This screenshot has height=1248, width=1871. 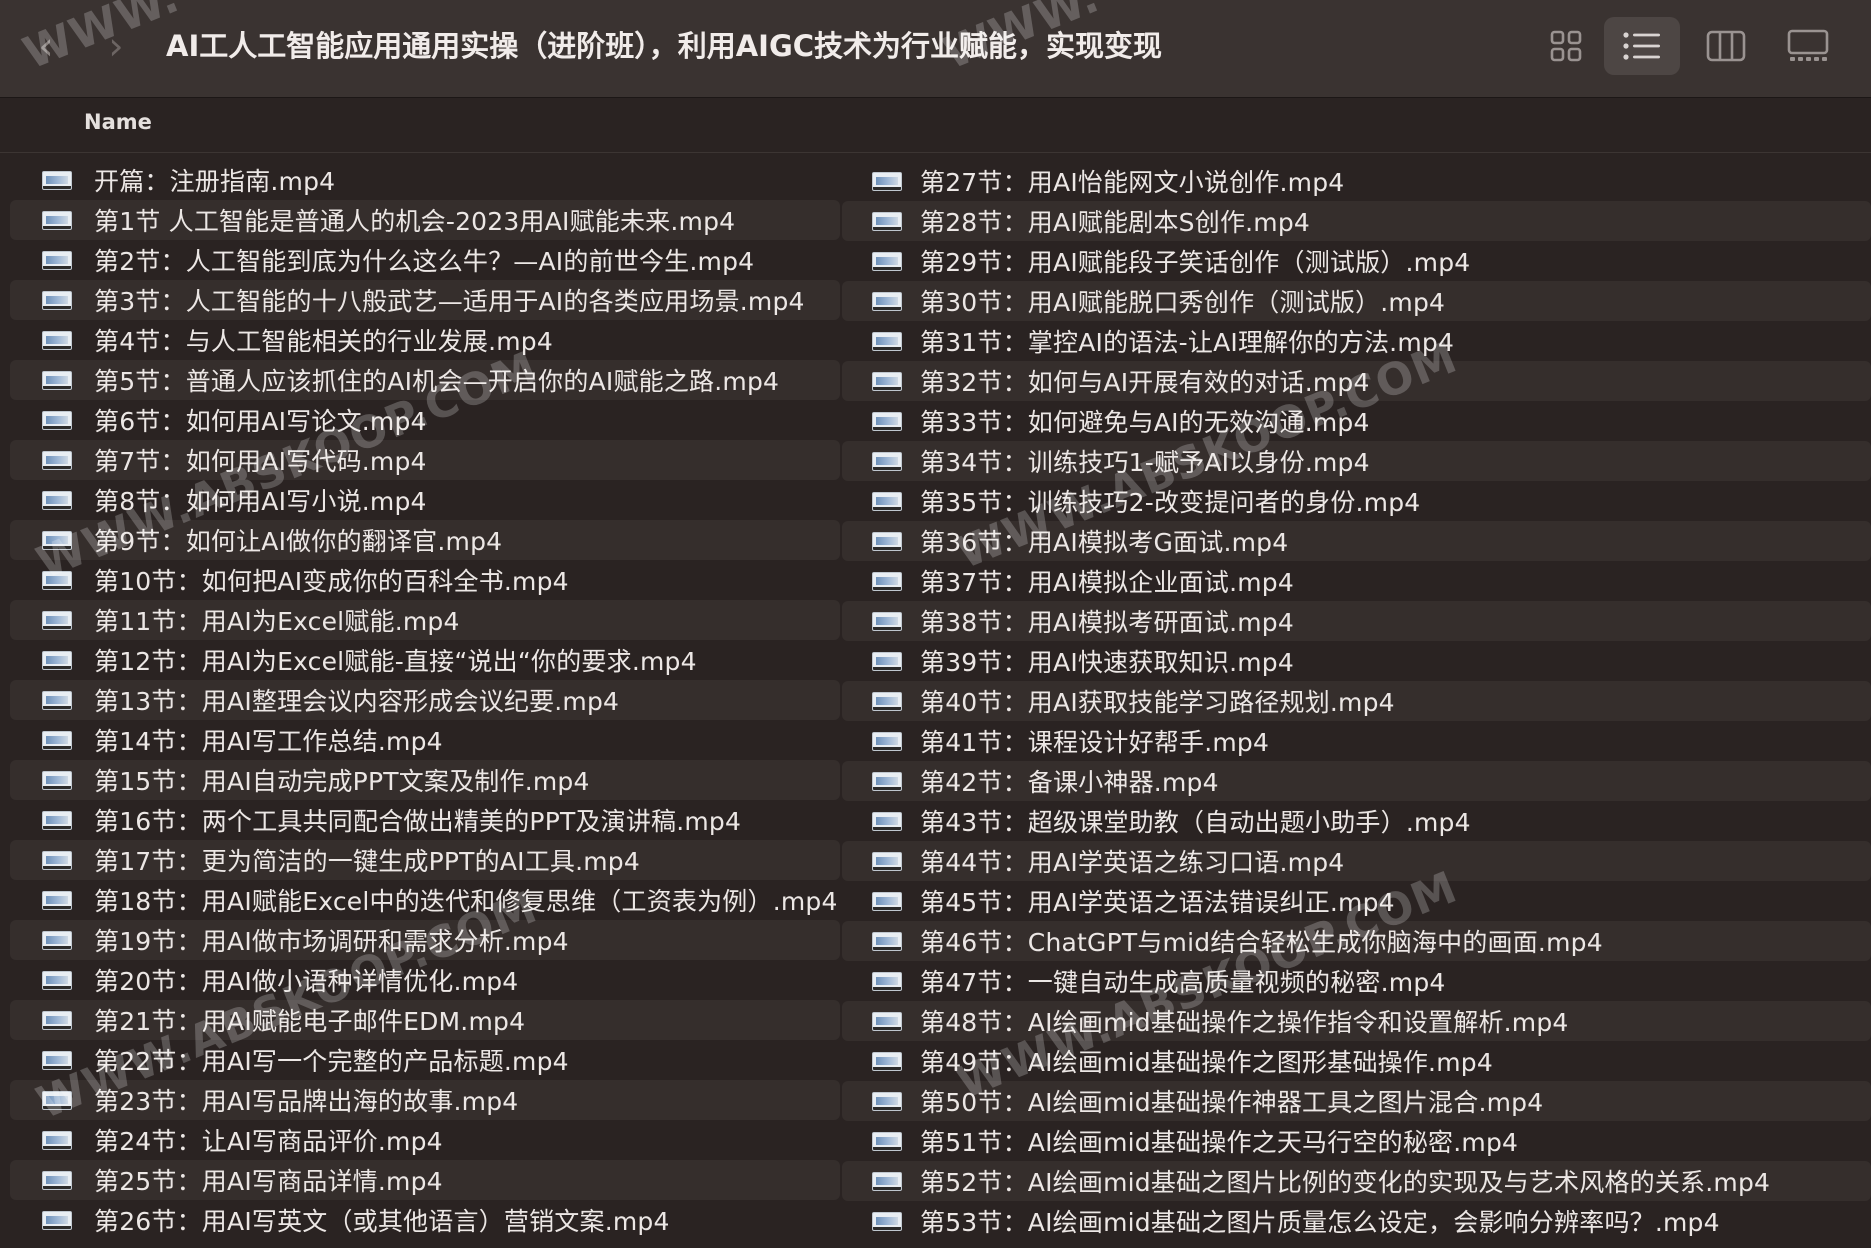 I want to click on file-row: 第18节：用AI赋能Excel中的迭代和修复思维（工资表为例）.mp4, so click(x=425, y=900).